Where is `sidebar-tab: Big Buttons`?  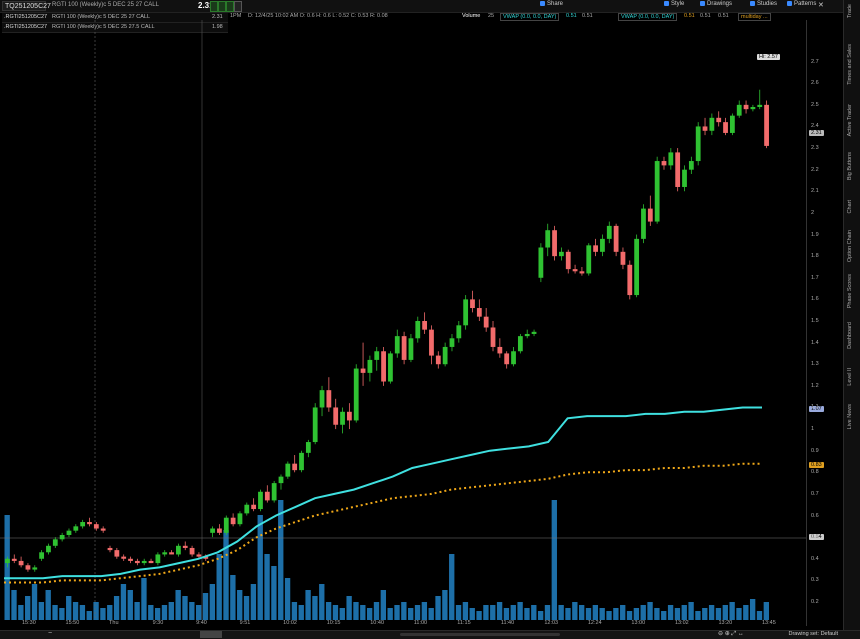
sidebar-tab: Big Buttons is located at coordinates (850, 166).